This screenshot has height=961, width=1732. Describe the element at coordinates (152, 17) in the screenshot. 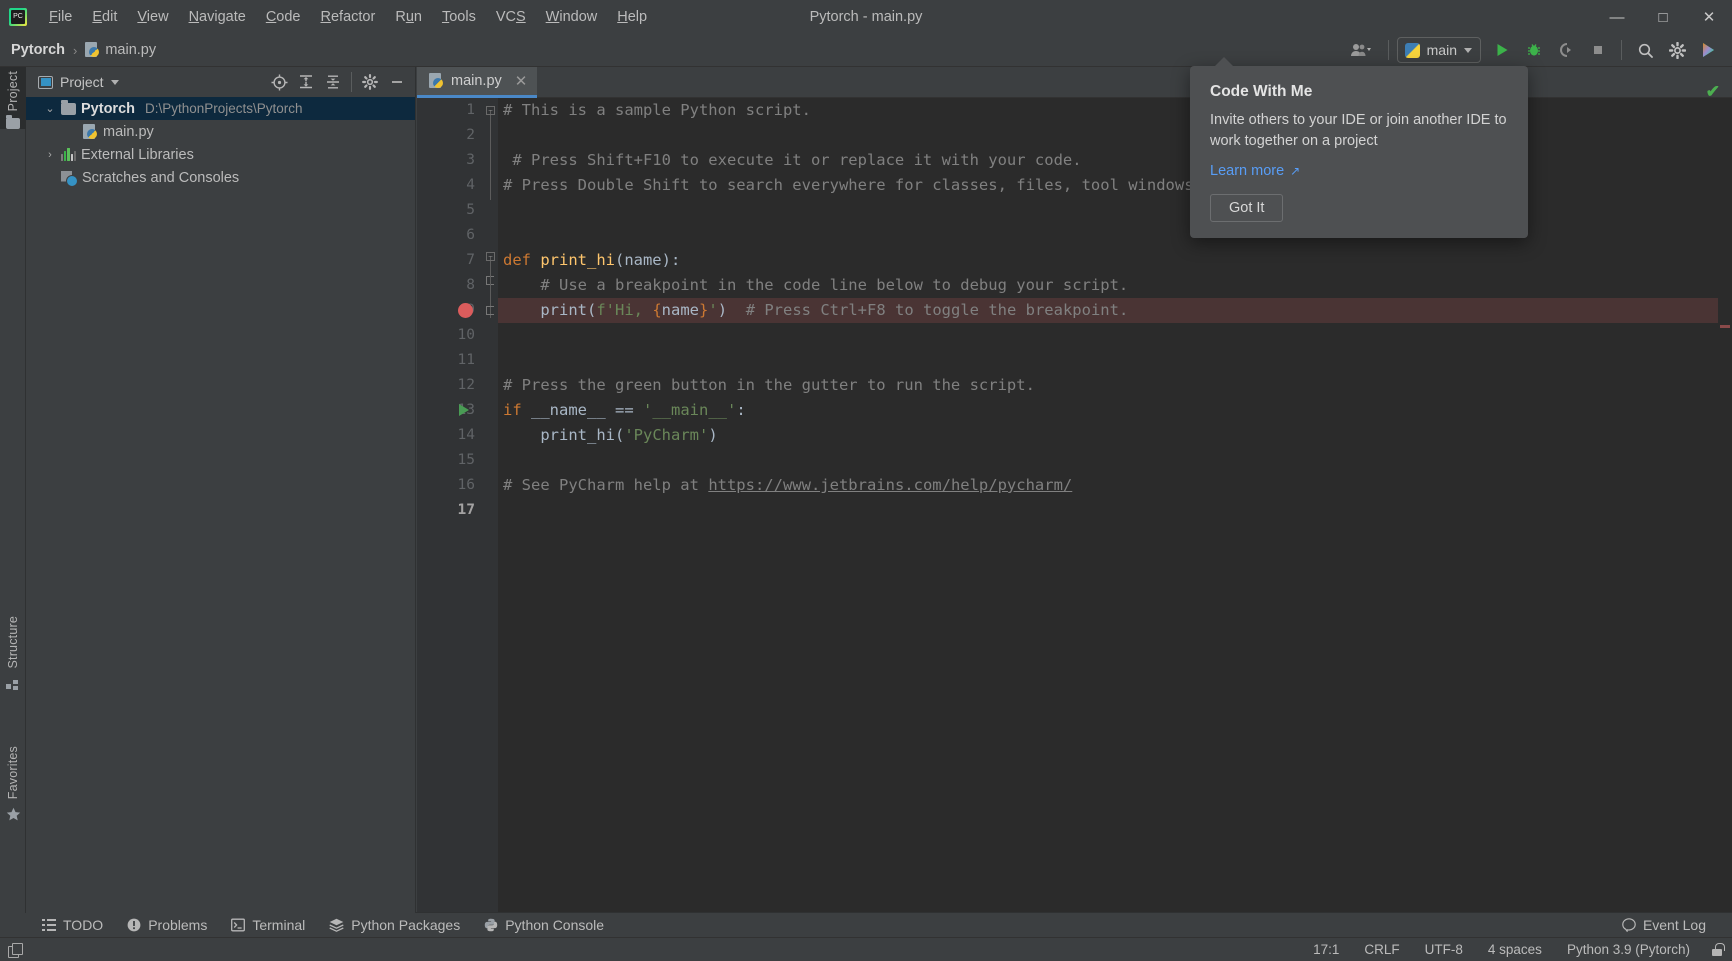

I see `menu-item-view: View` at that location.